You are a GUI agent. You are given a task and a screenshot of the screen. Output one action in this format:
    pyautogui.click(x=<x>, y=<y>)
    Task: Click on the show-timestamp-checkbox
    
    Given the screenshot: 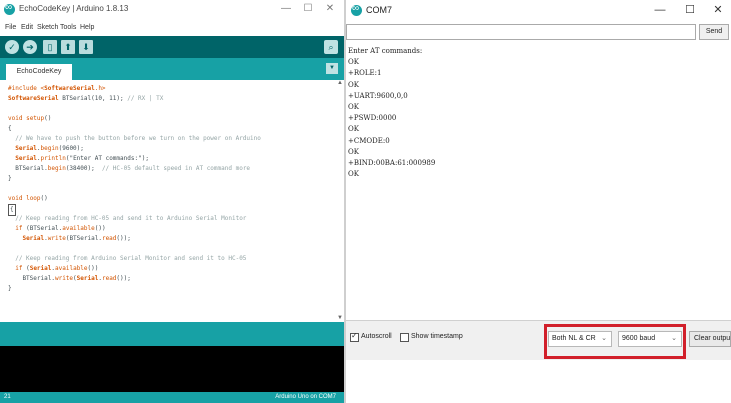 What is the action you would take?
    pyautogui.click(x=404, y=337)
    